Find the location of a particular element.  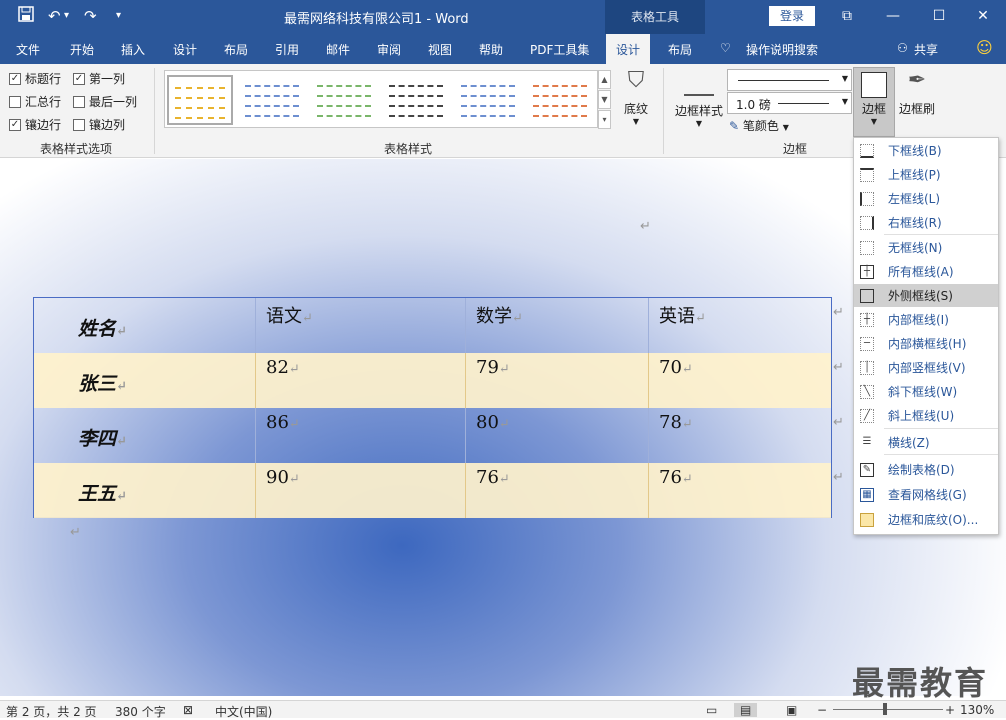

menu-item-top-border: 上框线(P) is located at coordinates (926, 174).